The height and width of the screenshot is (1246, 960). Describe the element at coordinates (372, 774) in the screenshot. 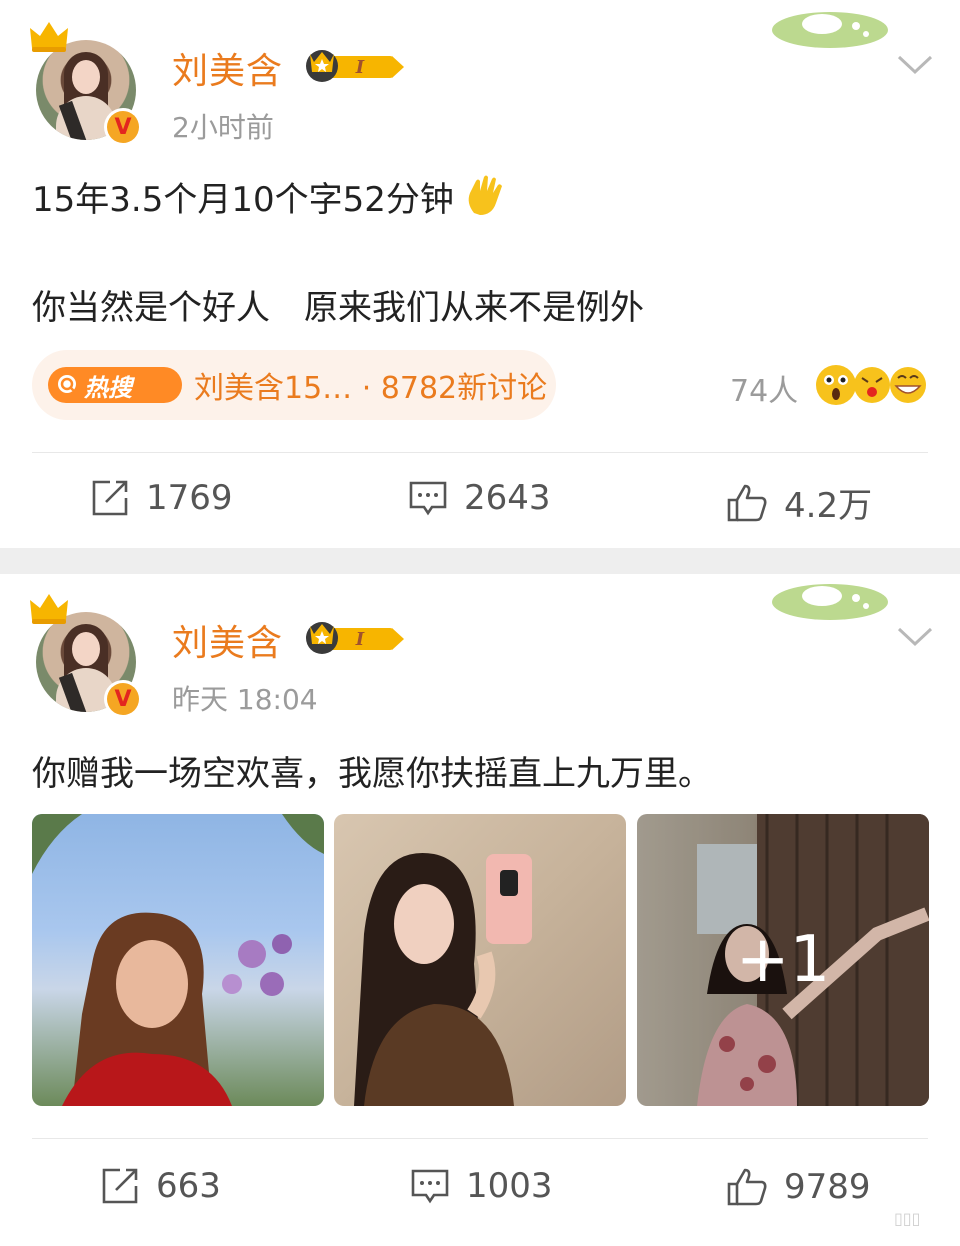

I see `post-text: 你赠我一场空欢喜，我愿你扶摇直上九万里。` at that location.